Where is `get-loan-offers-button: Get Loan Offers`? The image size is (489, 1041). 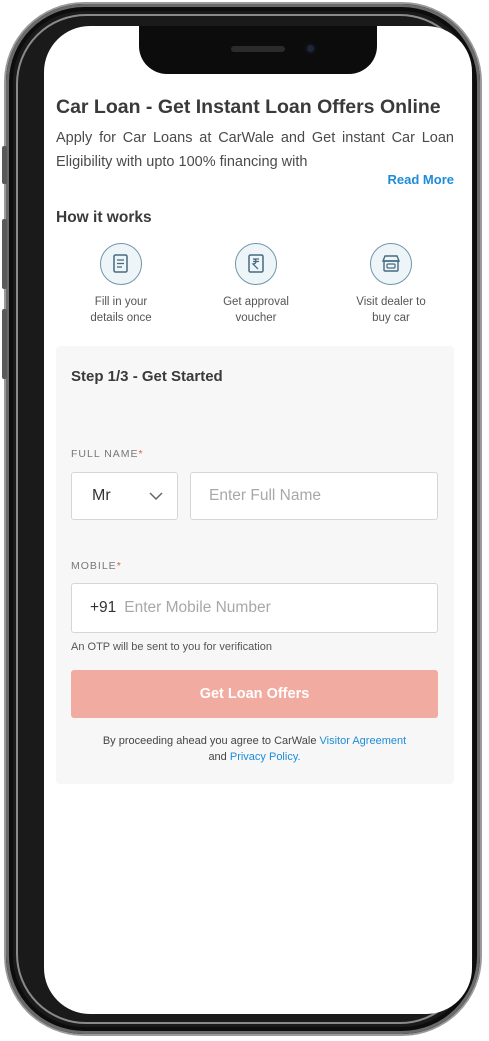 get-loan-offers-button: Get Loan Offers is located at coordinates (254, 694).